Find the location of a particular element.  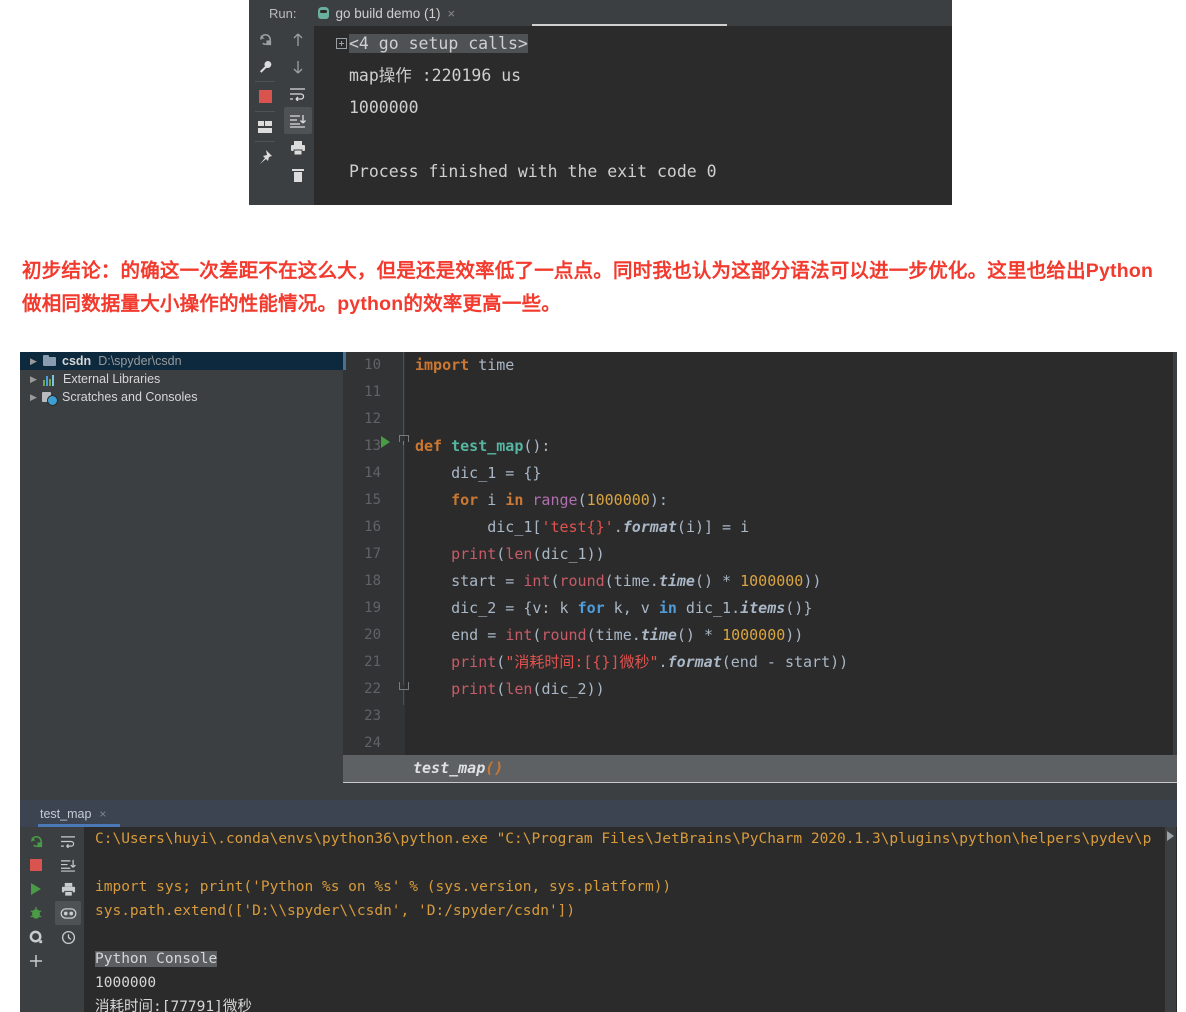

console-tab-test-map: test_map × is located at coordinates (73, 813).